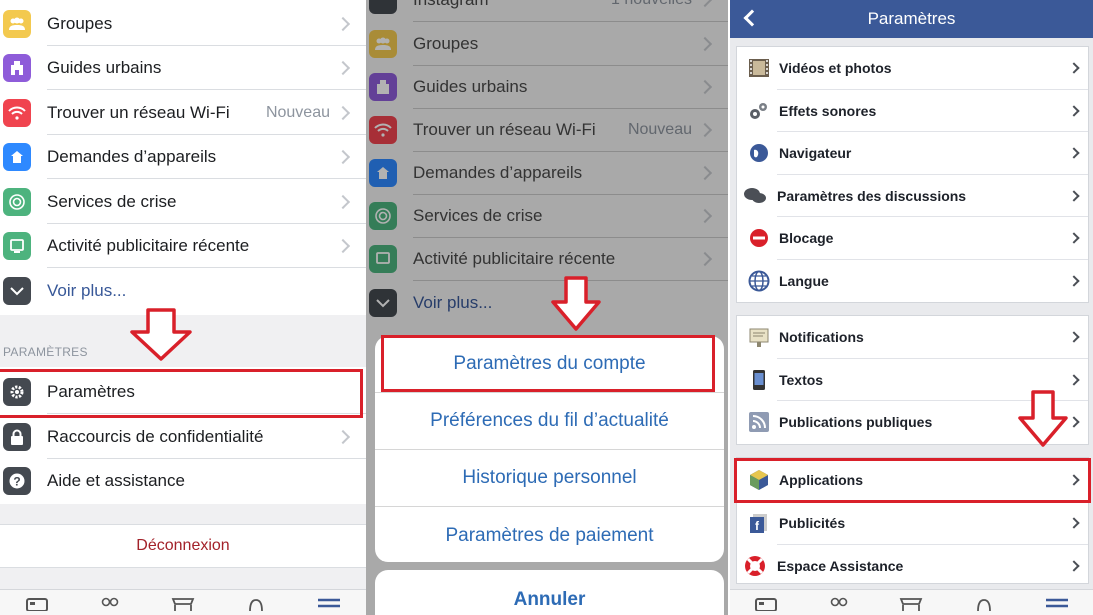  What do you see at coordinates (181, 393) in the screenshot?
I see `highlight-box-settings` at bounding box center [181, 393].